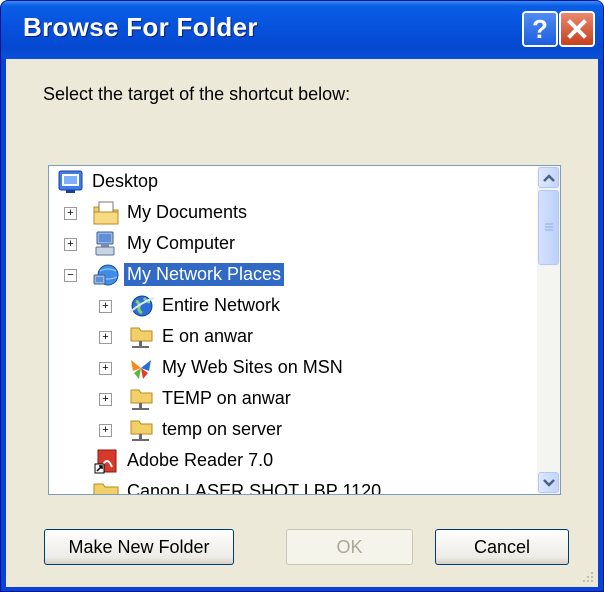 The height and width of the screenshot is (592, 604). I want to click on my-documents-icon, so click(106, 213).